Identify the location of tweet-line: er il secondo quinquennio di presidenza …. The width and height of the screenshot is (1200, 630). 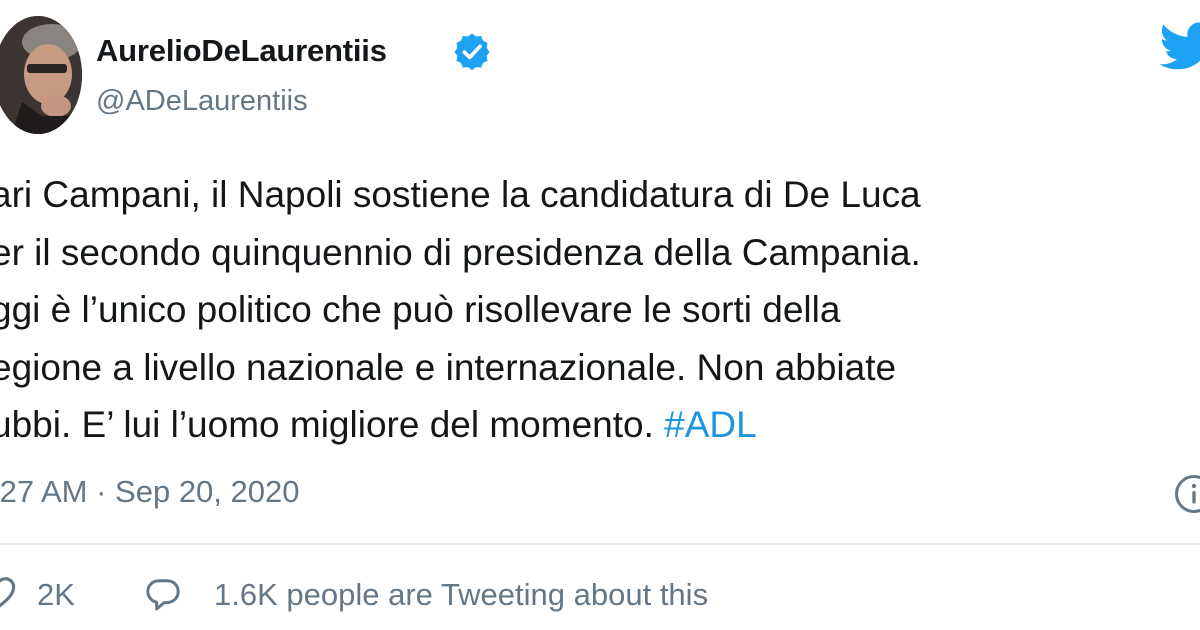
(460, 252).